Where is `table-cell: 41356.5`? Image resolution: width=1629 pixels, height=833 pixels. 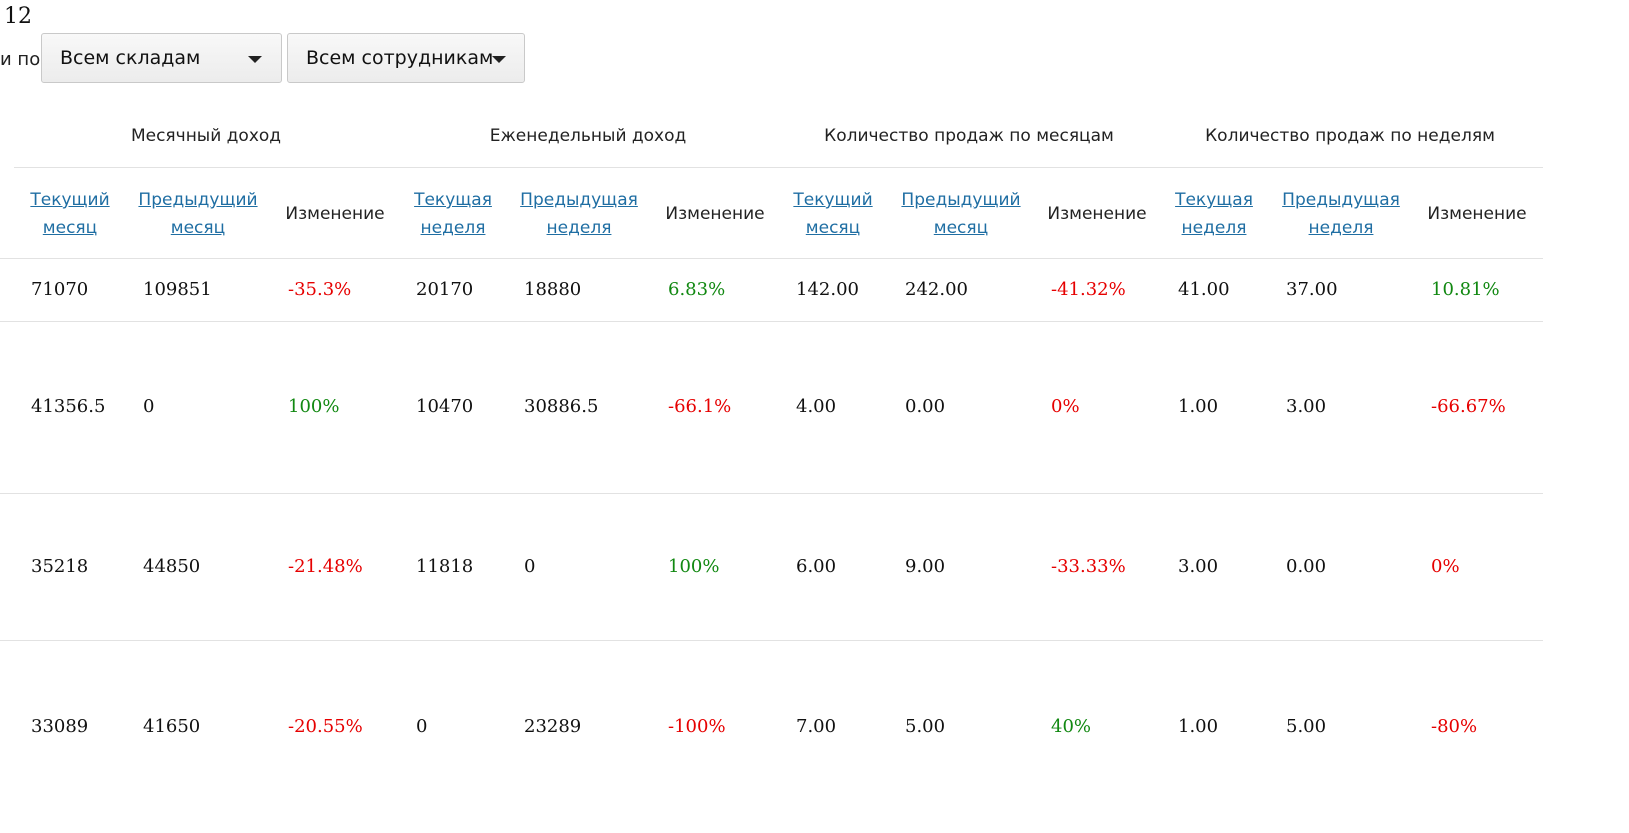 table-cell: 41356.5 is located at coordinates (68, 406).